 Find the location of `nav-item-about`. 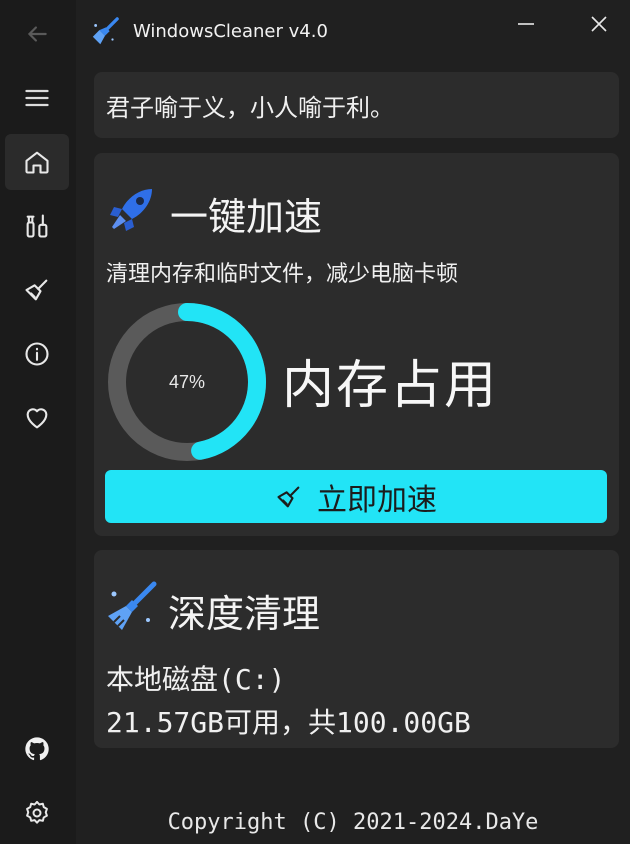

nav-item-about is located at coordinates (37, 354).